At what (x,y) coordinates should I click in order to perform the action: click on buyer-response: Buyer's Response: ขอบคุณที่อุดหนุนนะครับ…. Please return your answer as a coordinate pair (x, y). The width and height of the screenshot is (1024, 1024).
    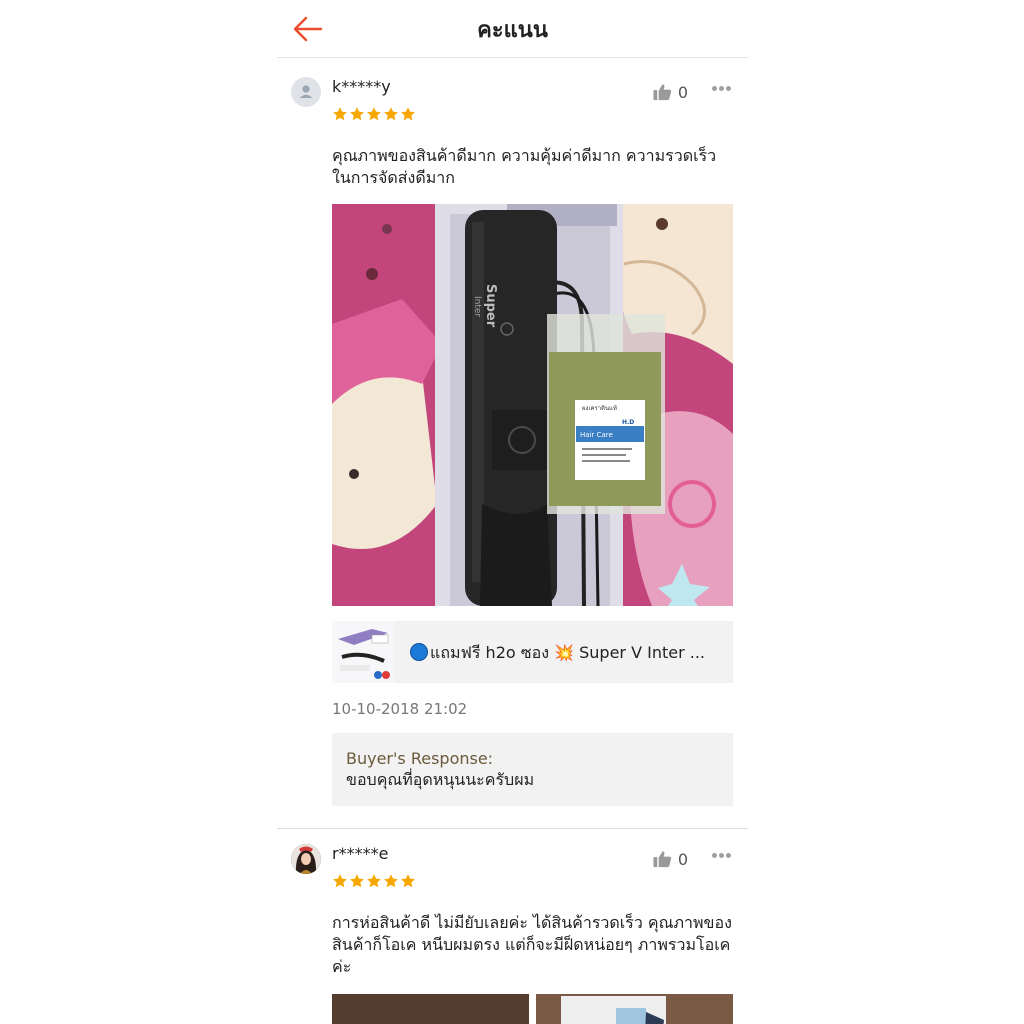
    Looking at the image, I should click on (532, 769).